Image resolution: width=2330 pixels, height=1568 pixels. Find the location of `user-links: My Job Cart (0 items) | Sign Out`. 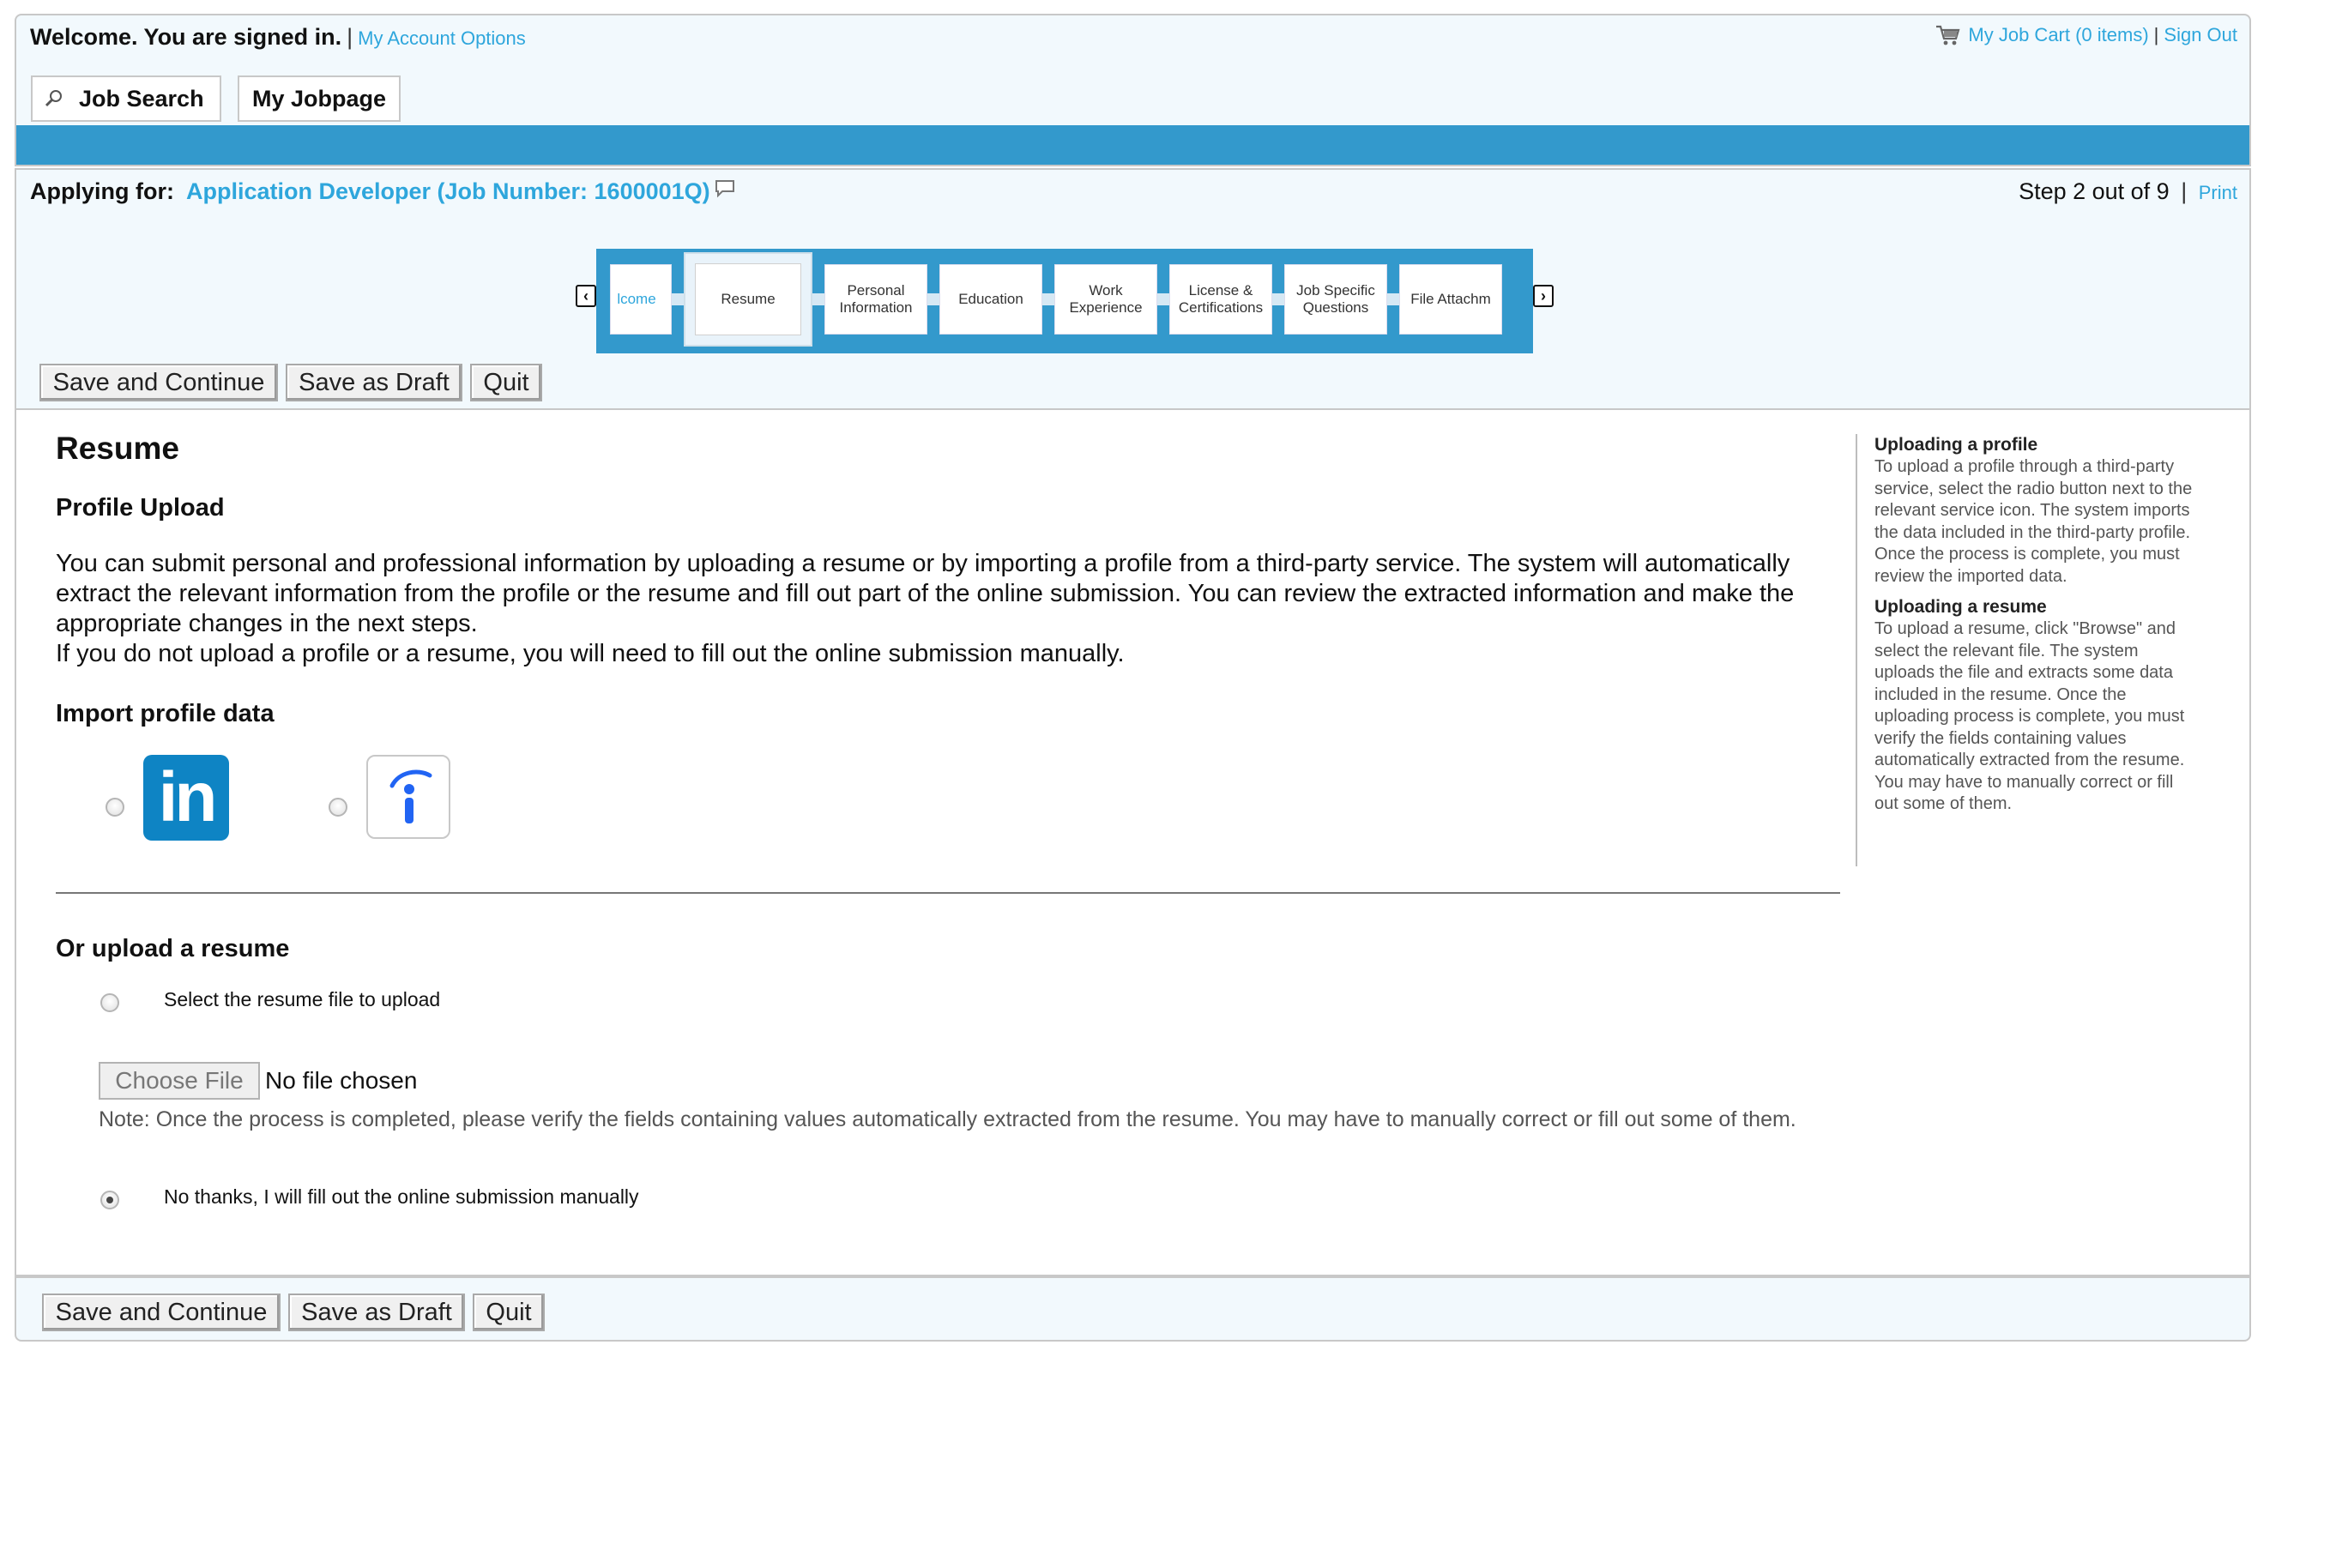

user-links: My Job Cart (0 items) | Sign Out is located at coordinates (2086, 35).